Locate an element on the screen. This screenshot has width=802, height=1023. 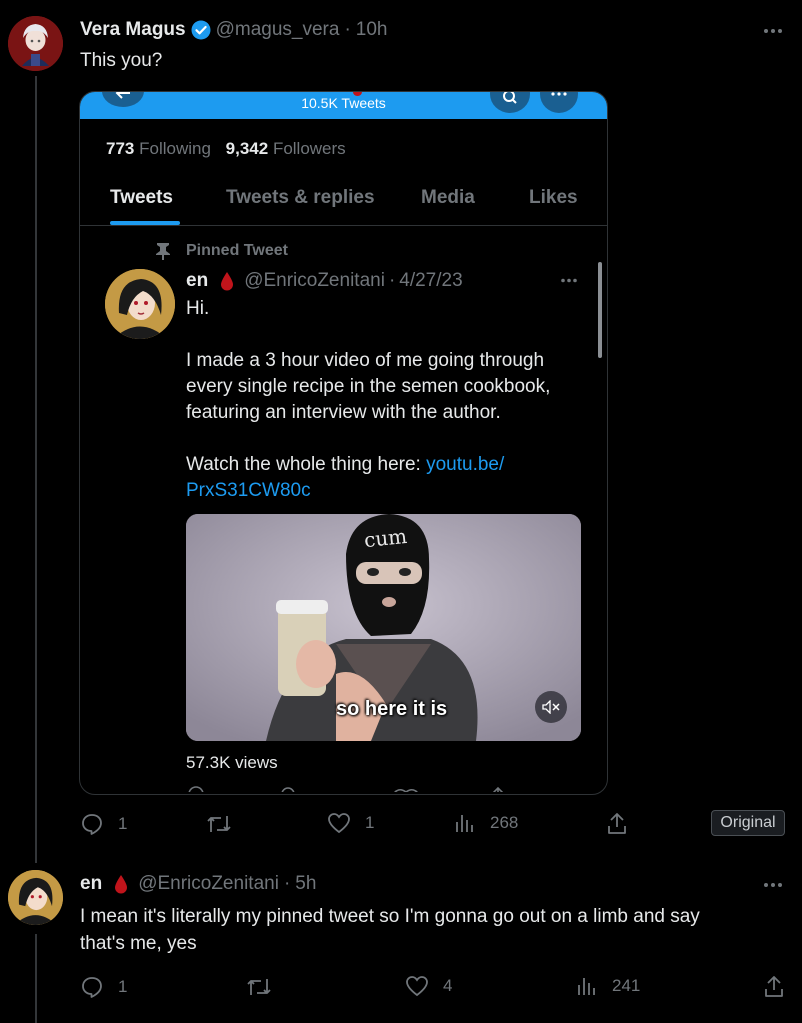
author-name: Vera Magus is located at coordinates (133, 30).